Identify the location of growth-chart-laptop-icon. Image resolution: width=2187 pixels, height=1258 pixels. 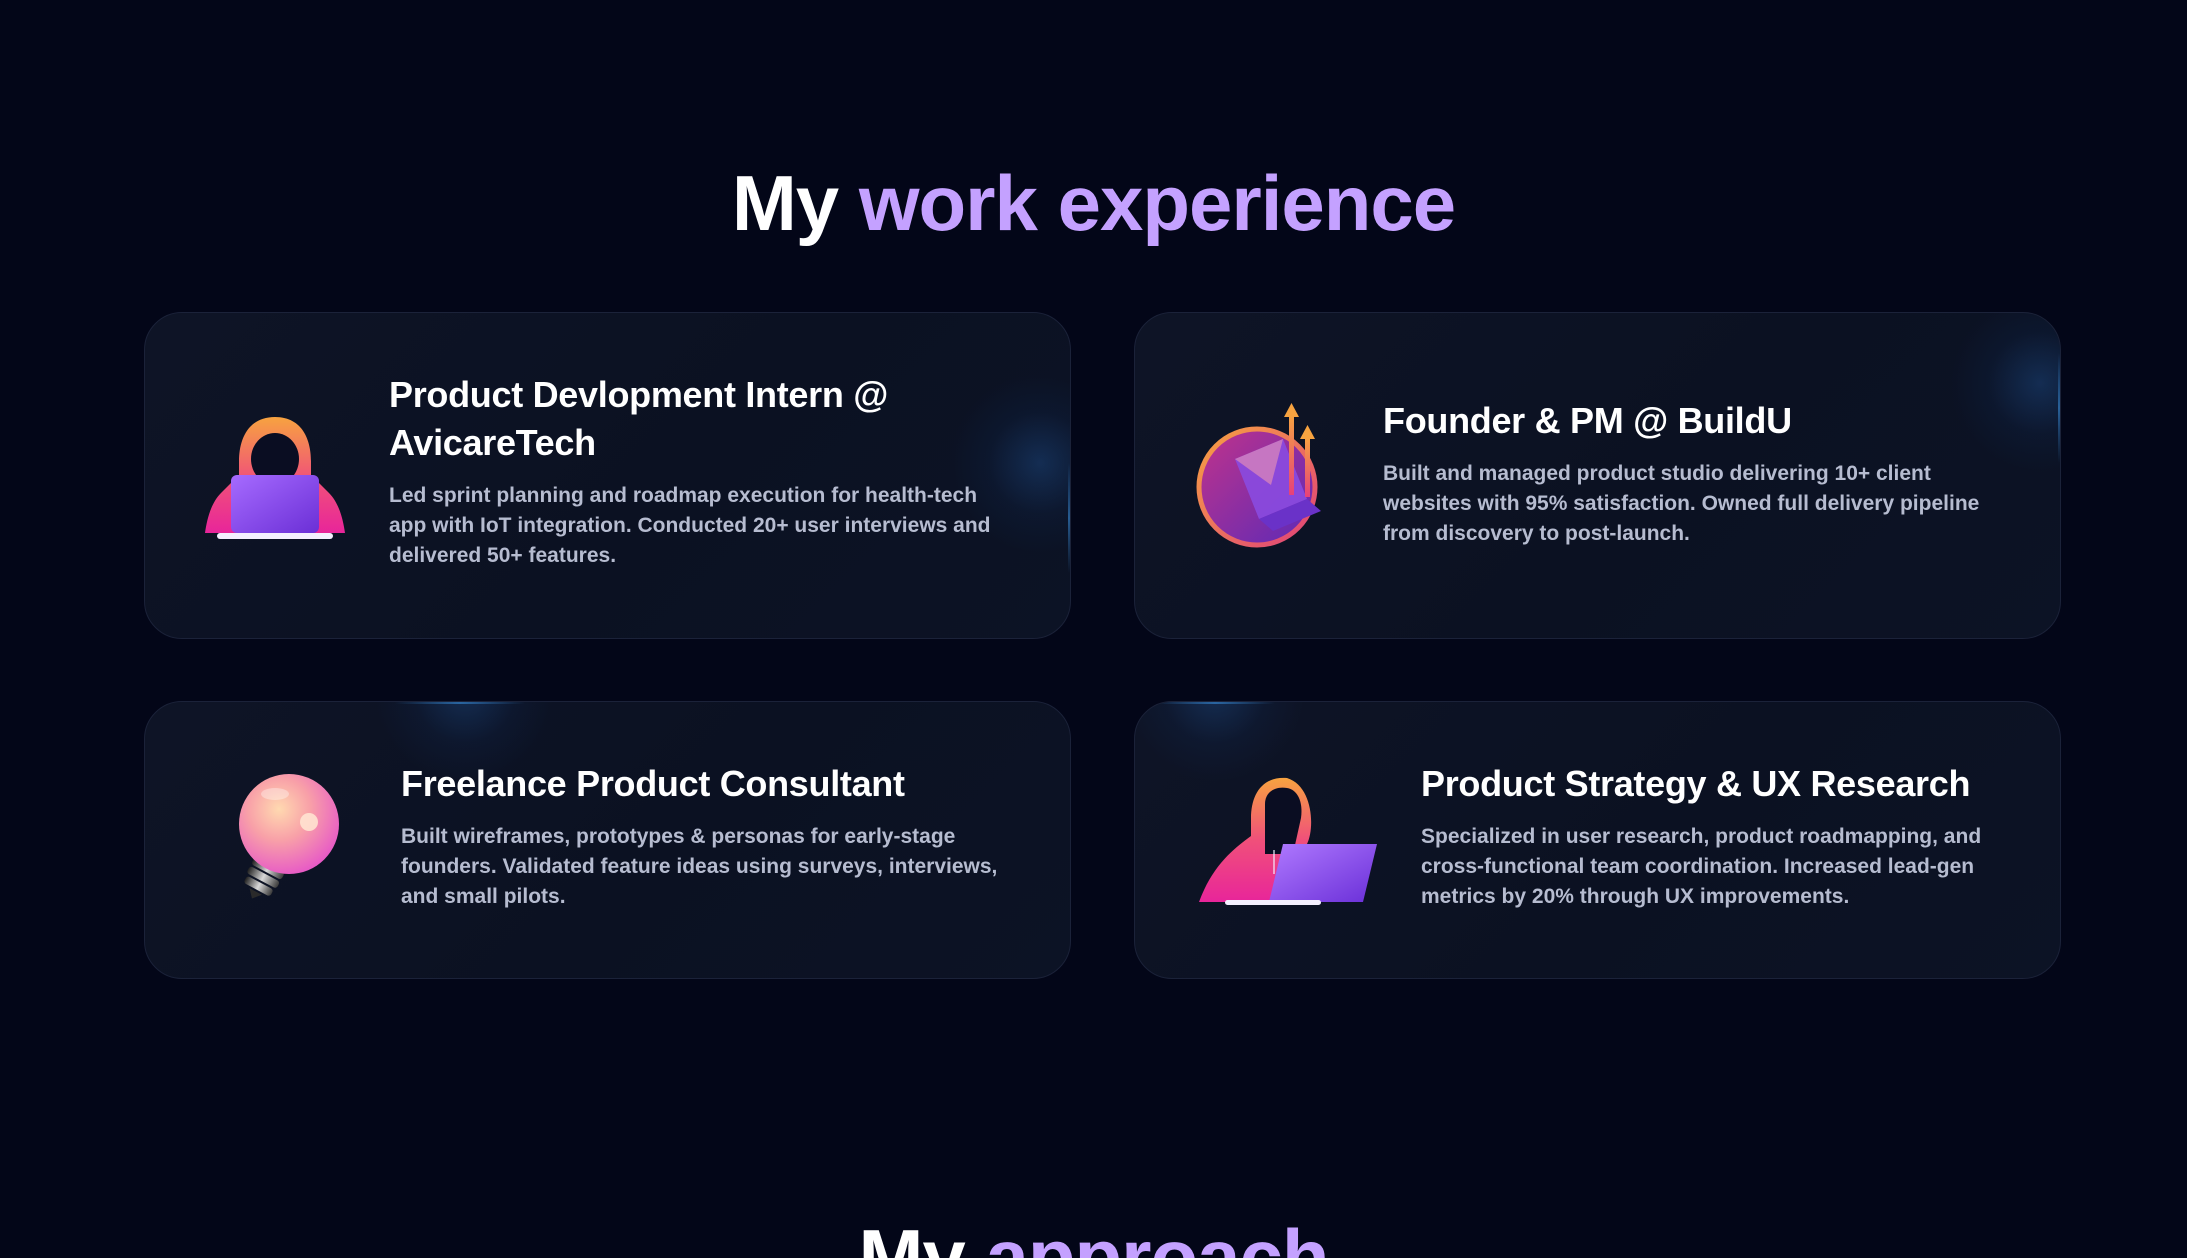
(1265, 474).